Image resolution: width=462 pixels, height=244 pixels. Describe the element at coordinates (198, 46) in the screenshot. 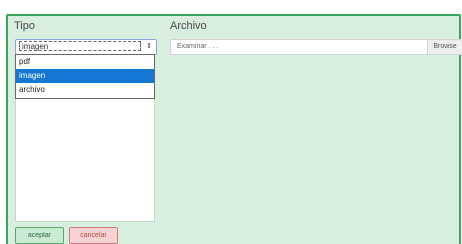

I see `file-placeholder: Examinar . . .` at that location.